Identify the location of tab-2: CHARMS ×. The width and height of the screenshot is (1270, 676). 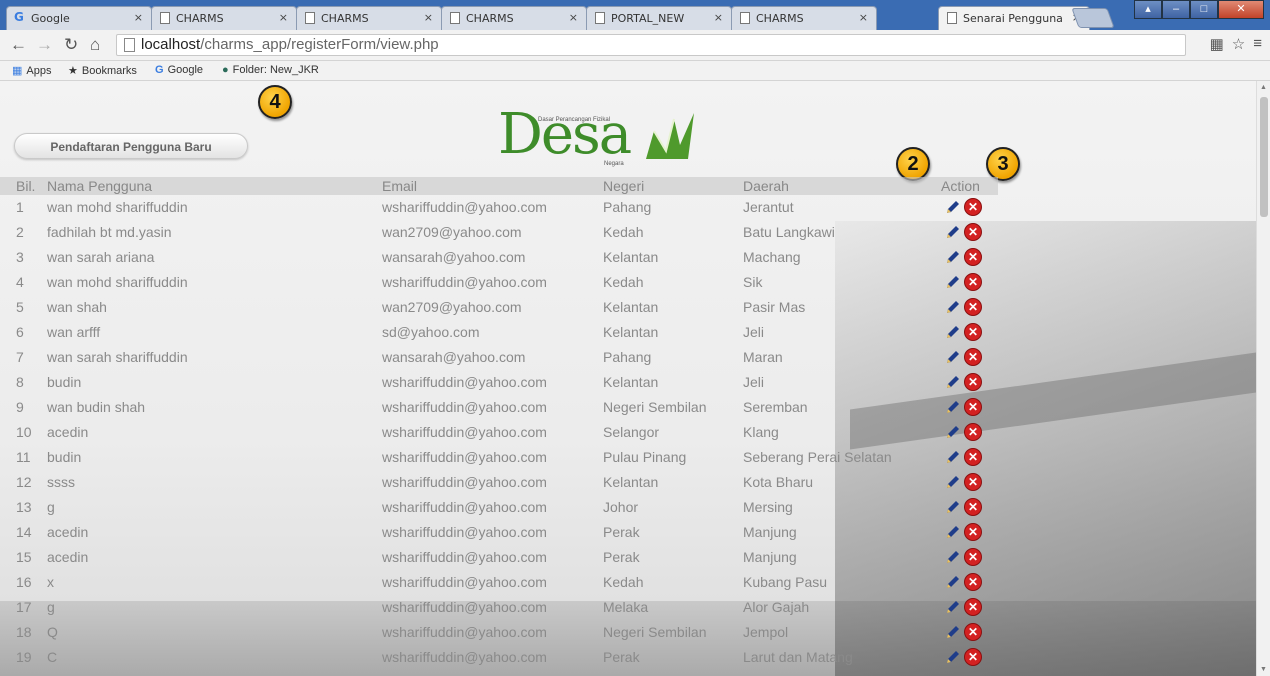
(369, 18).